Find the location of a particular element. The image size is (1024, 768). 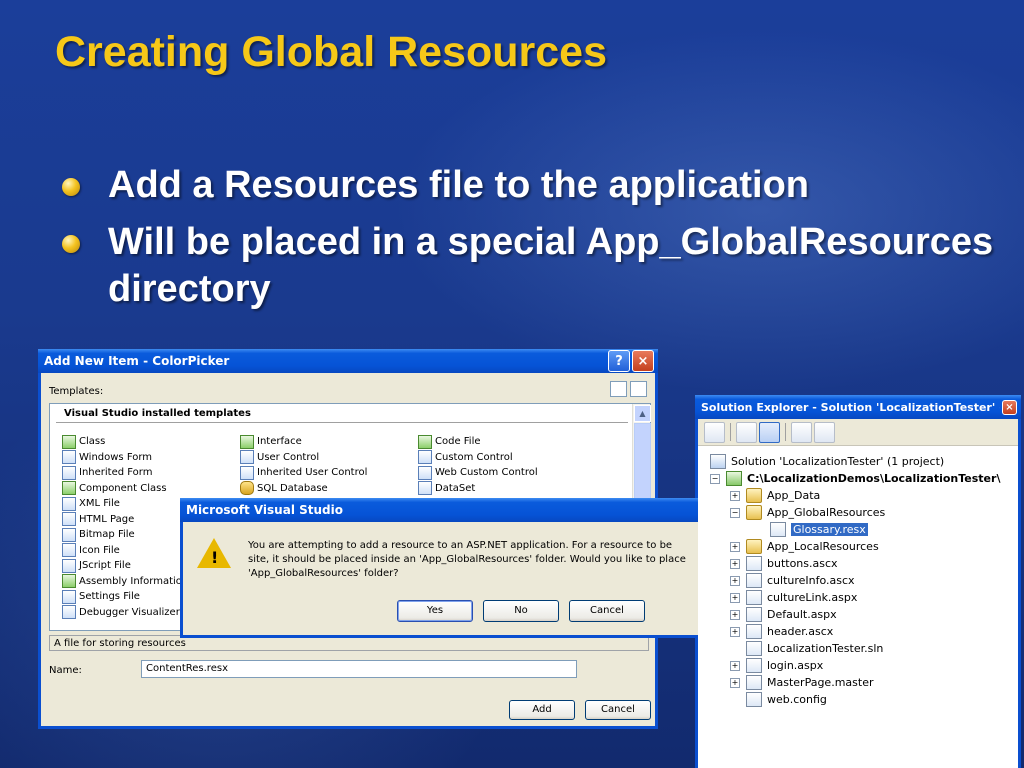

no-button: No is located at coordinates (521, 611).